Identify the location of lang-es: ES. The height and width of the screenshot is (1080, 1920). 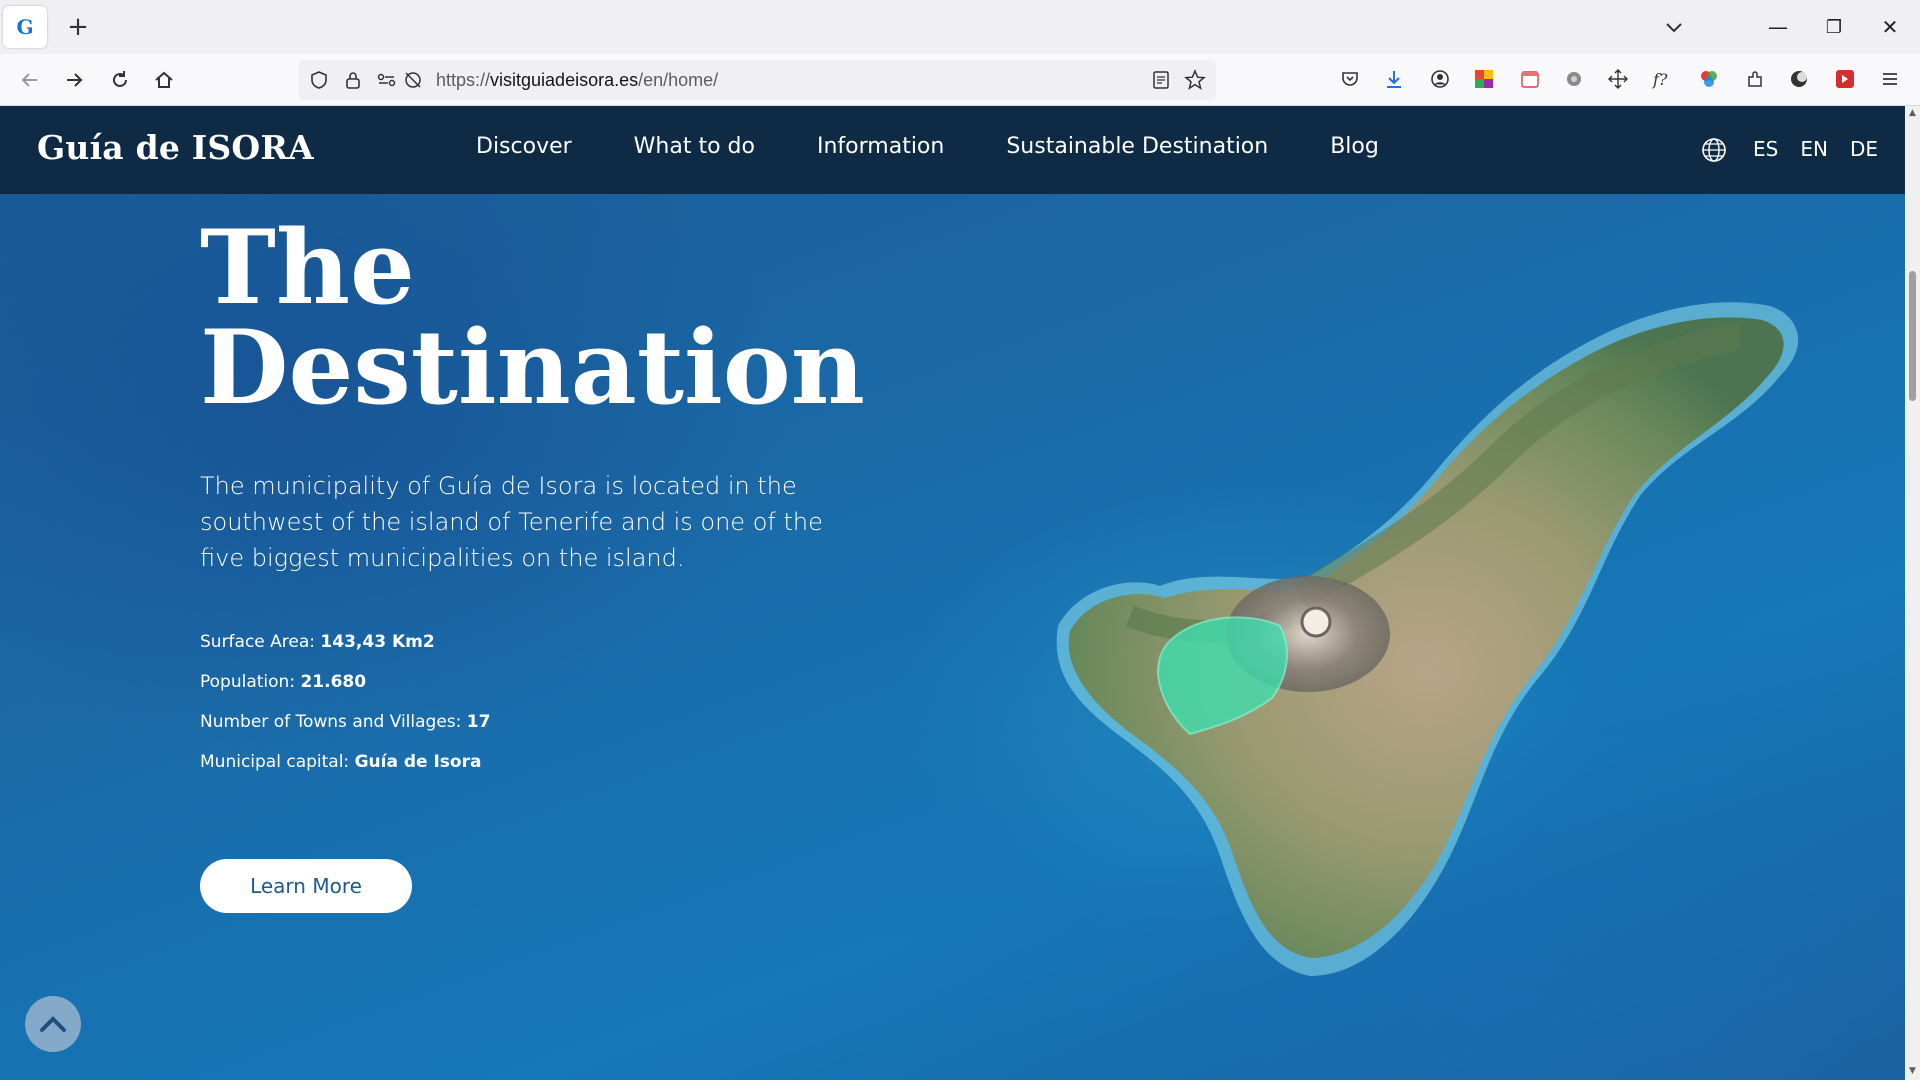
(1765, 149).